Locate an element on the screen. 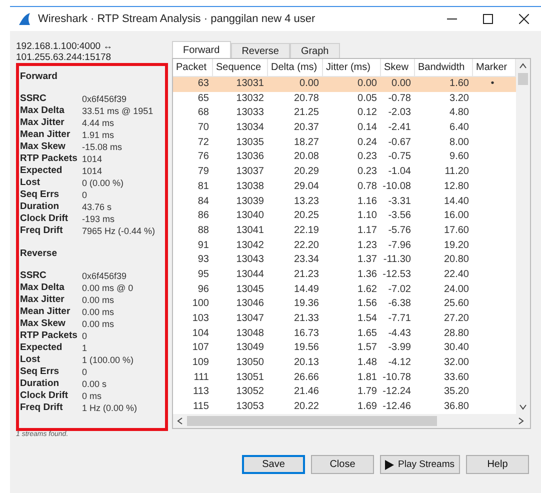  table-cell-text: -2.41 is located at coordinates (399, 128).